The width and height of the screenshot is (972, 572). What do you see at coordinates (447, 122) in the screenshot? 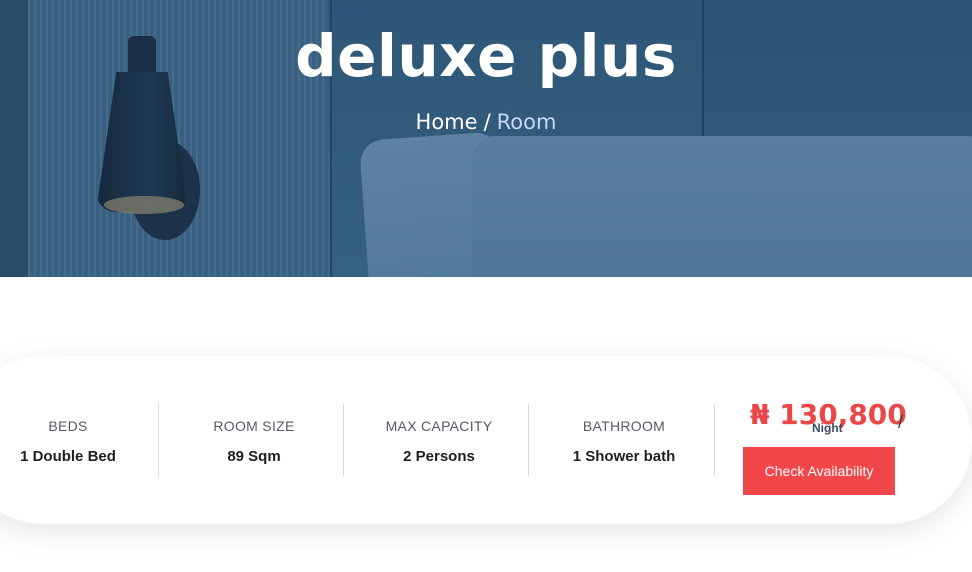
I see `breadcrumb-home-link: Home` at bounding box center [447, 122].